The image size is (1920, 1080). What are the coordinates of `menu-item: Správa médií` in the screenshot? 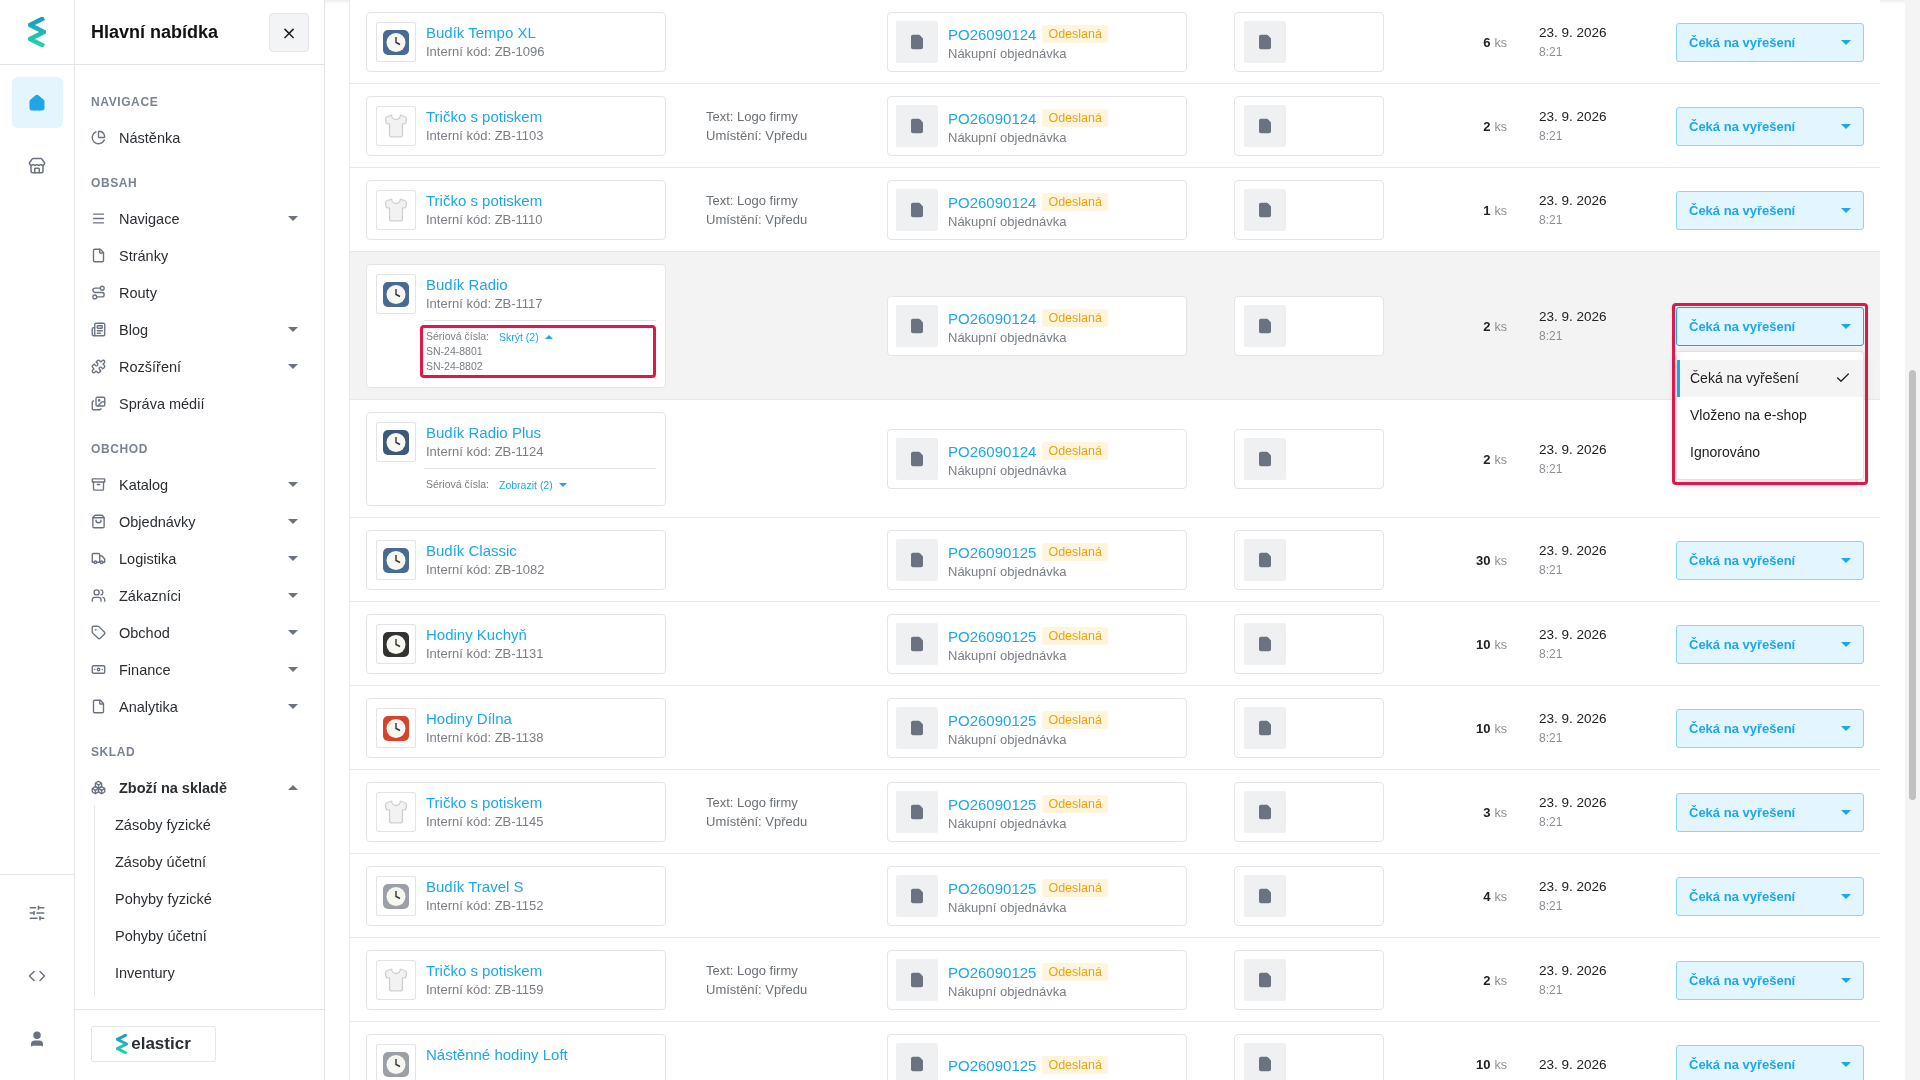 It's located at (207, 403).